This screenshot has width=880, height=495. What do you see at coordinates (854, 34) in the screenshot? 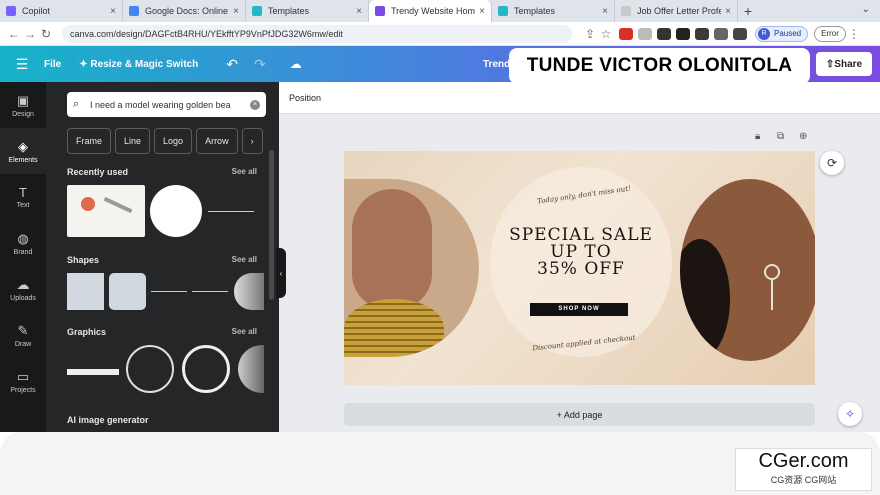
I see `more-menu-icon: ⋮` at bounding box center [854, 34].